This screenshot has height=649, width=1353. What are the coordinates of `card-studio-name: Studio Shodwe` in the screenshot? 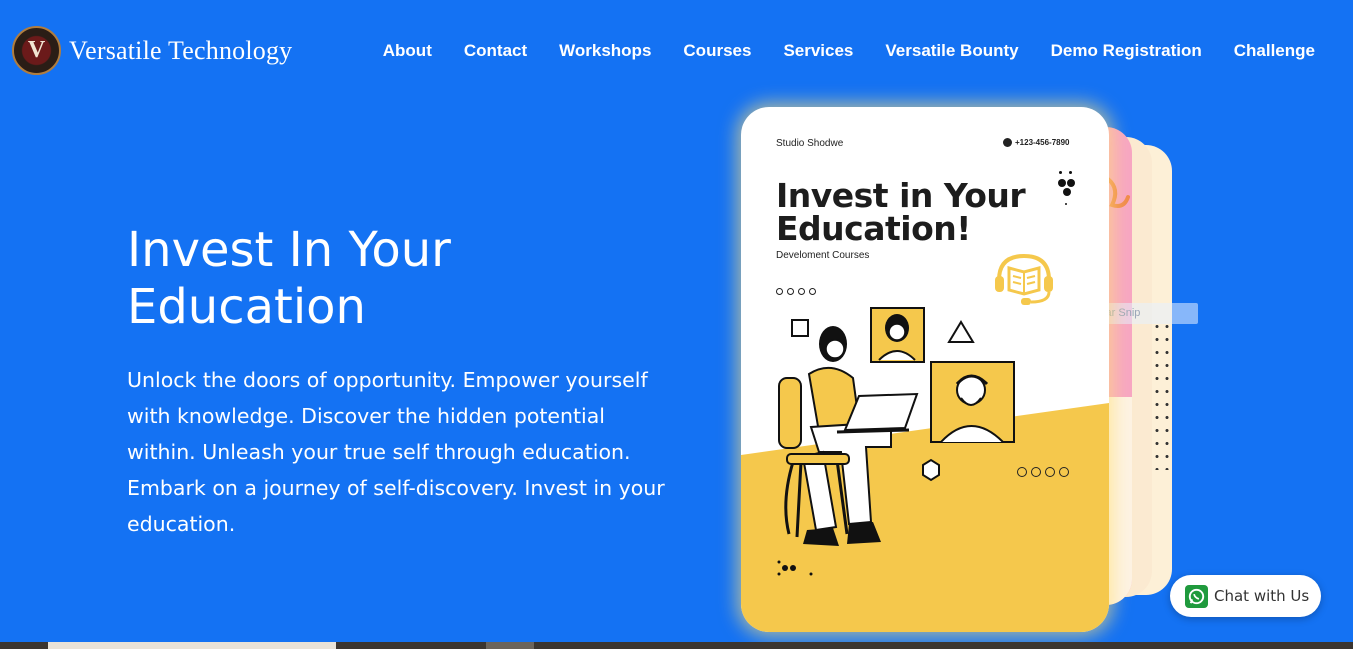 It's located at (810, 143).